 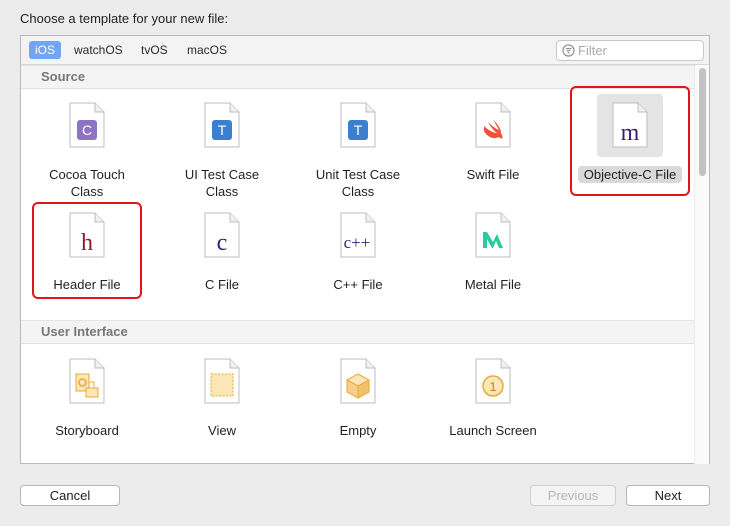 What do you see at coordinates (87, 243) in the screenshot?
I see `svg-text: h` at bounding box center [87, 243].